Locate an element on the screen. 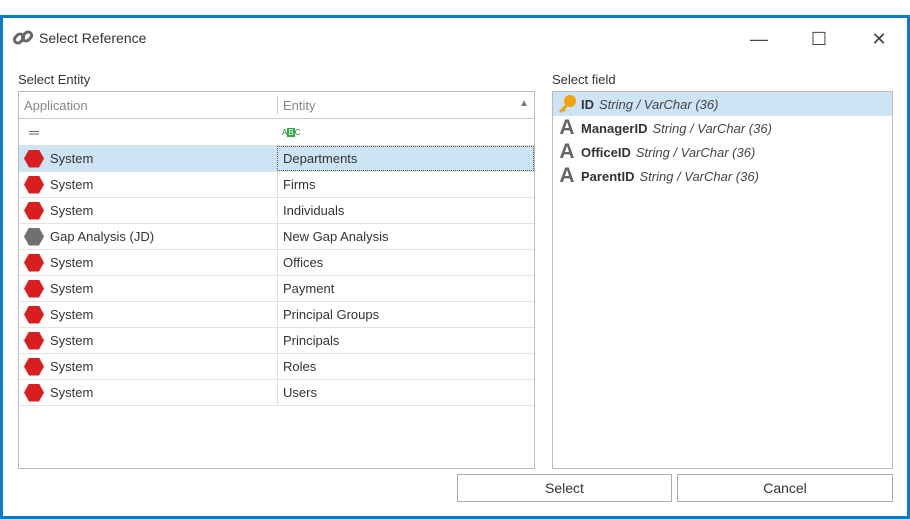 The width and height of the screenshot is (910, 519). select-field-label: Select field is located at coordinates (584, 79).